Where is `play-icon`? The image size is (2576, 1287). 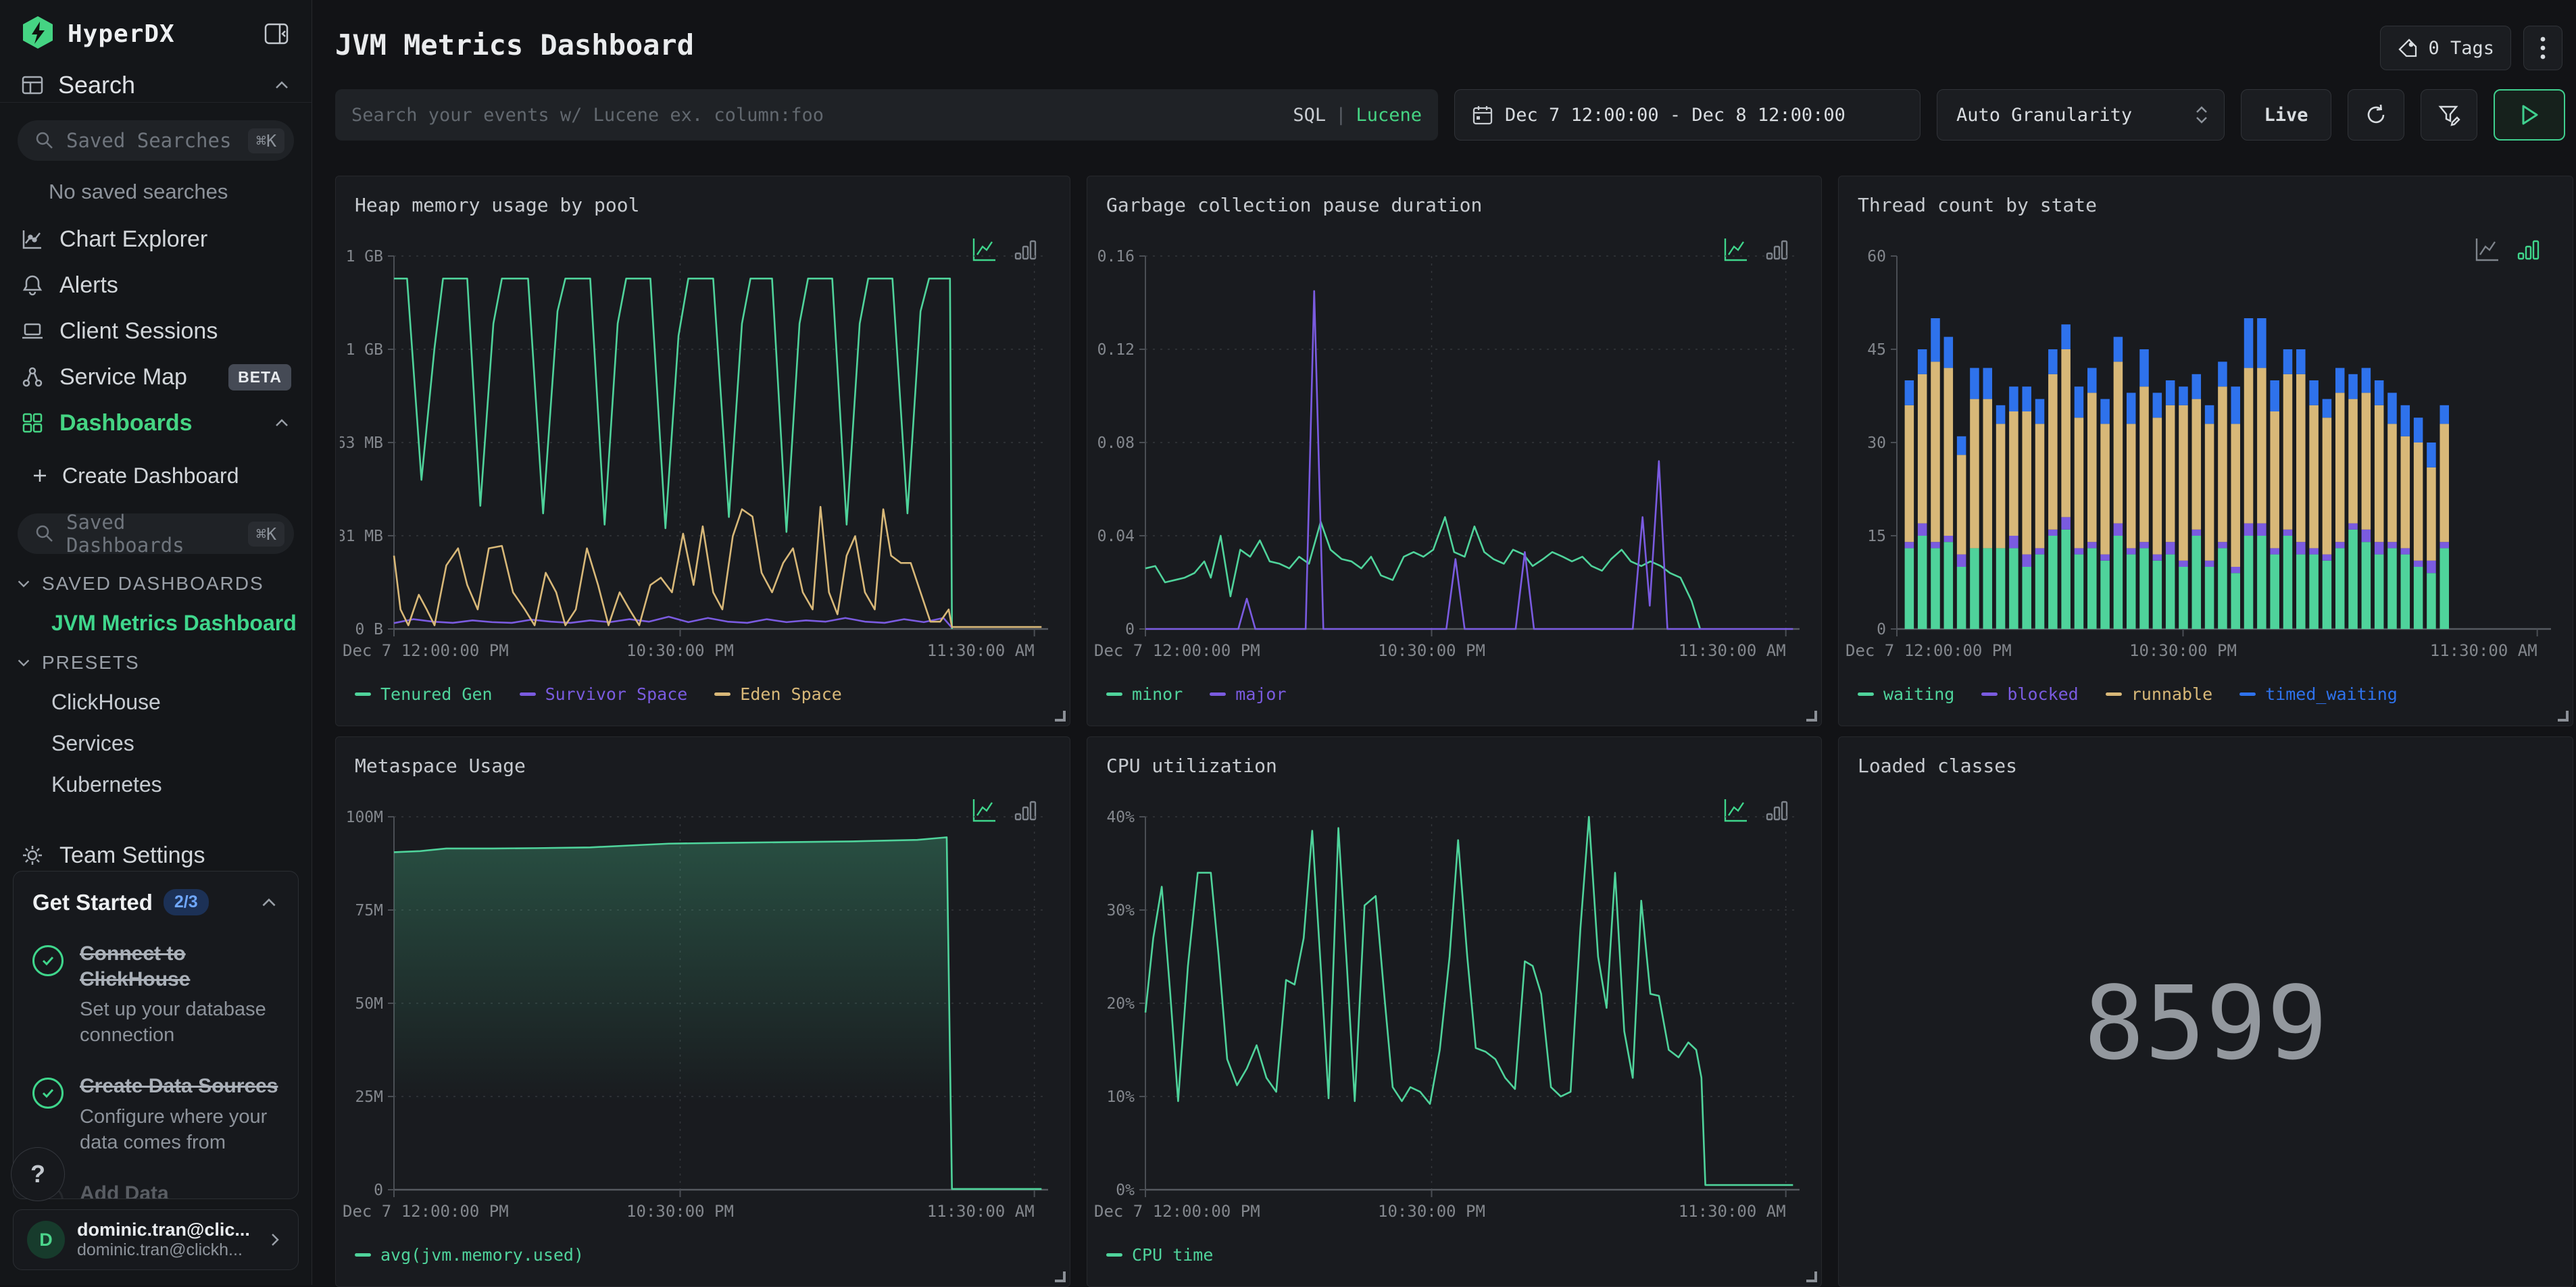
play-icon is located at coordinates (2530, 114).